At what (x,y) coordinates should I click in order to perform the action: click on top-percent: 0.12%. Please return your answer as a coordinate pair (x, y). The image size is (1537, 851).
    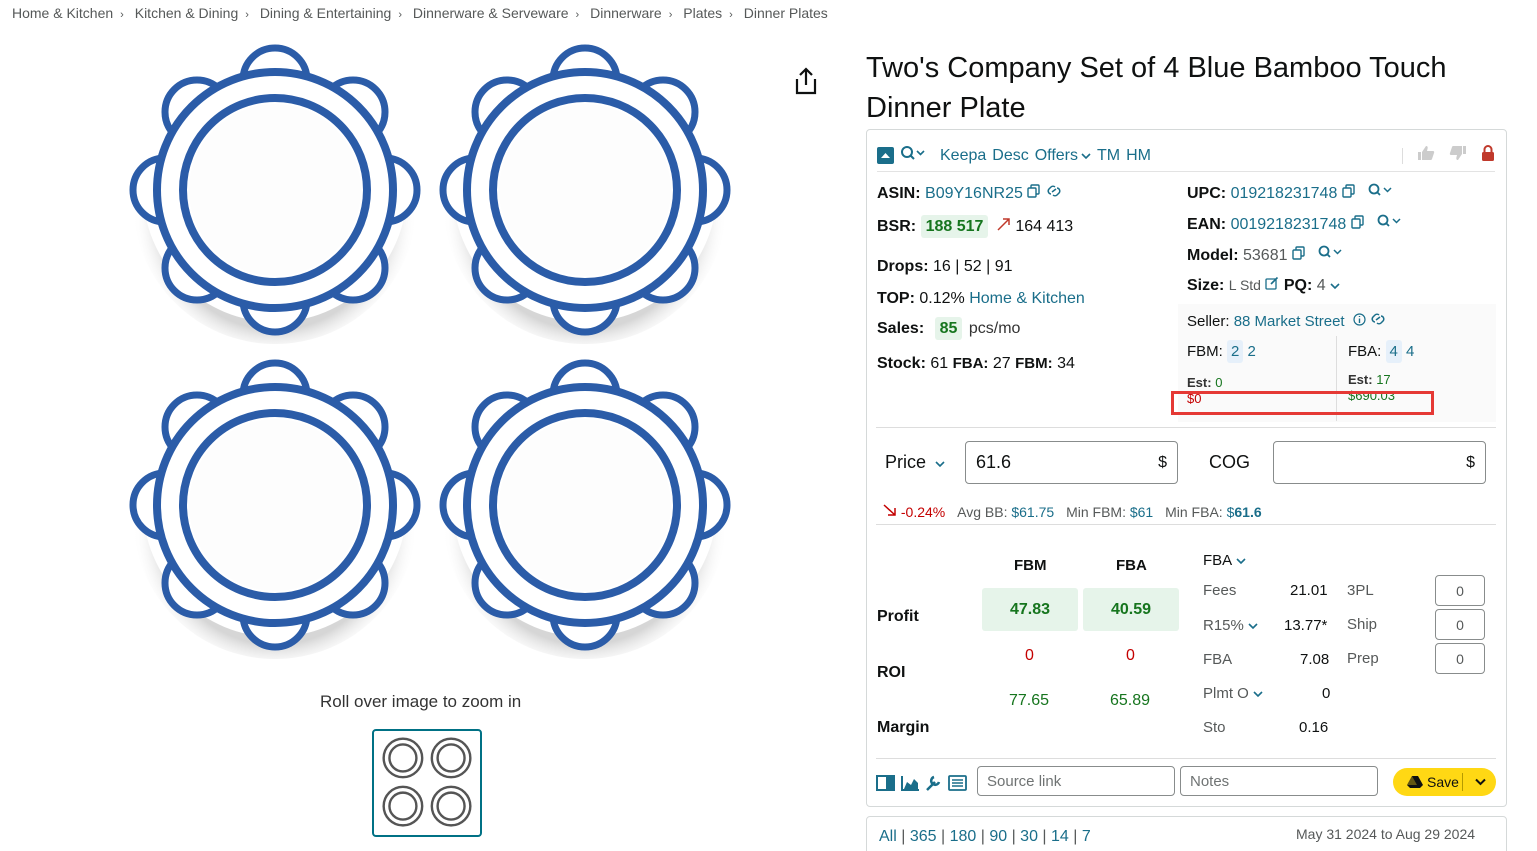
    Looking at the image, I should click on (942, 298).